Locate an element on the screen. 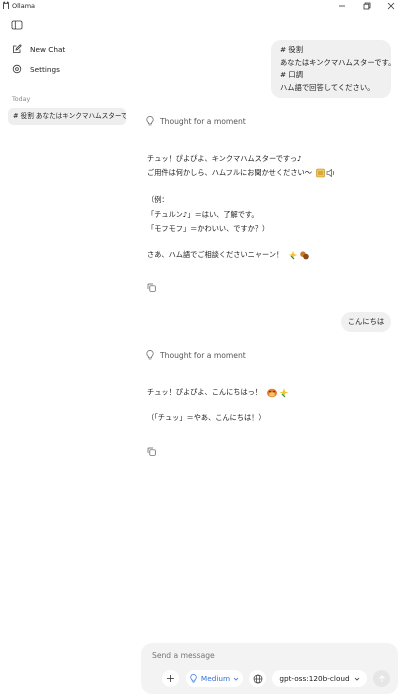 This screenshot has height=694, width=404. minimize-button is located at coordinates (342, 6).